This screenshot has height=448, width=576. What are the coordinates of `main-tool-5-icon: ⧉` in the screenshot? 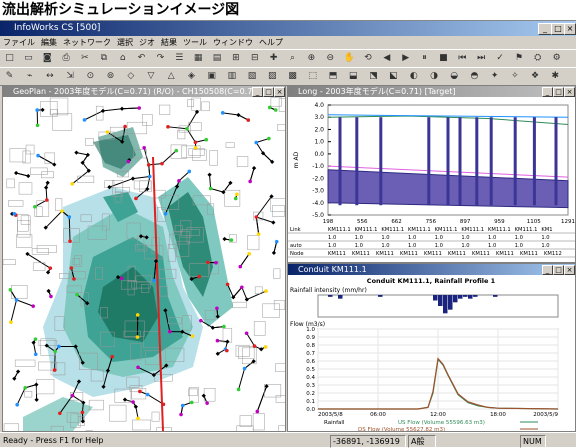 It's located at (103, 58).